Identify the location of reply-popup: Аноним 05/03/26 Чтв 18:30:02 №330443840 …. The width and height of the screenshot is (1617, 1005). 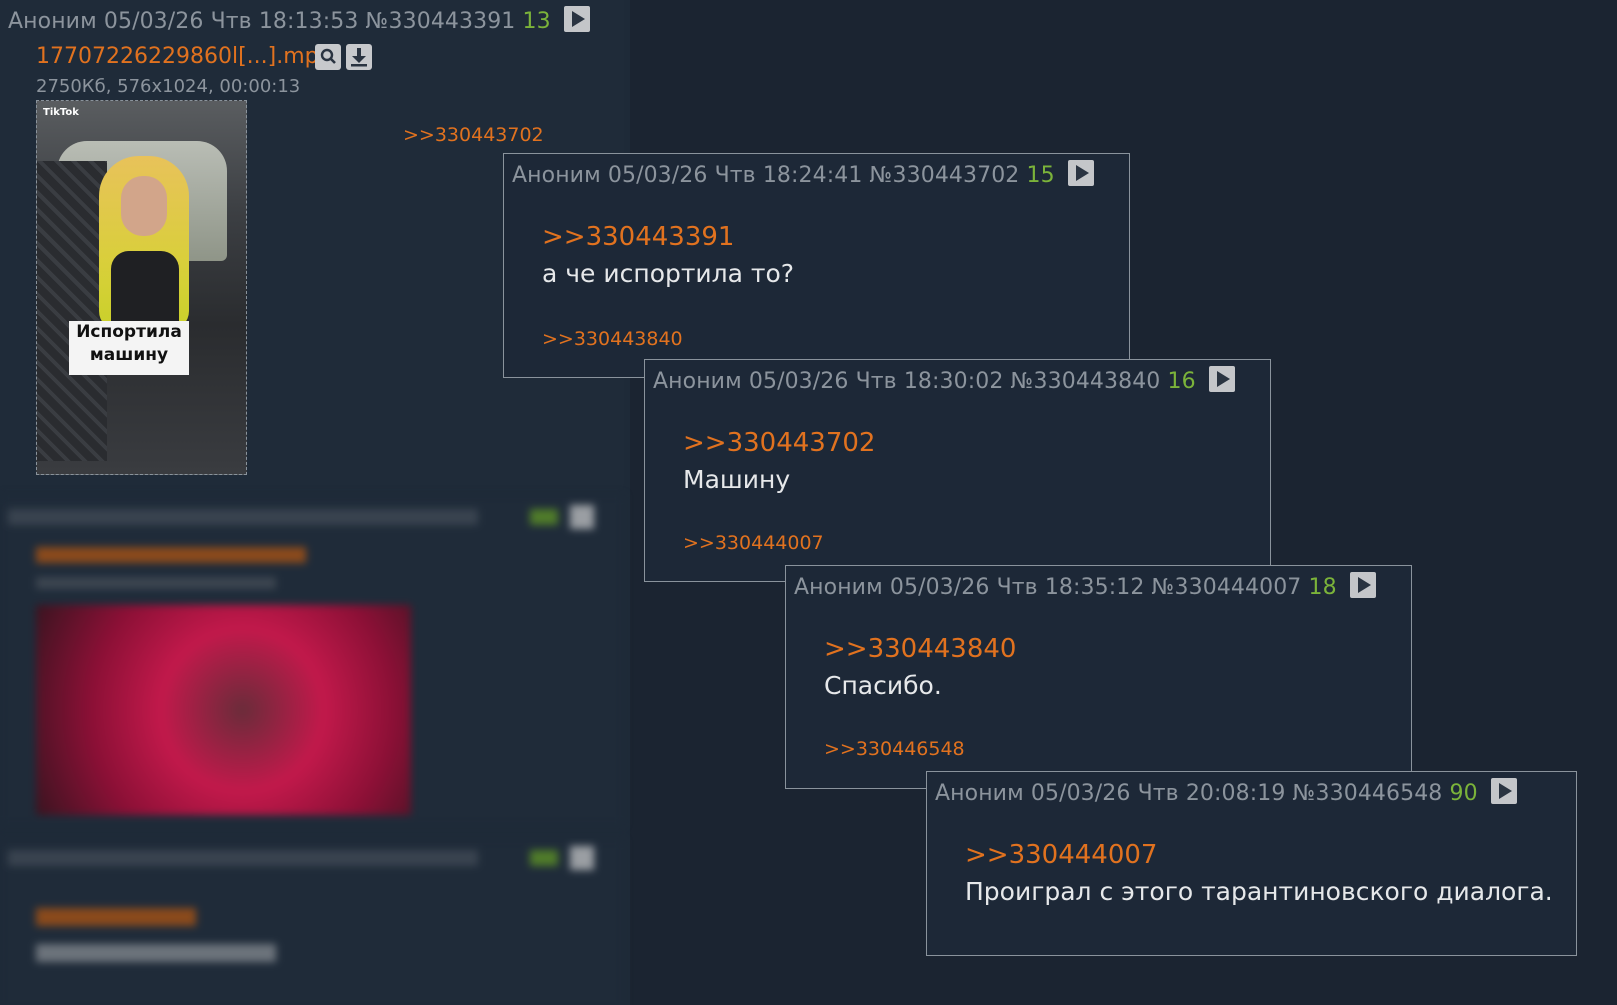
(957, 470).